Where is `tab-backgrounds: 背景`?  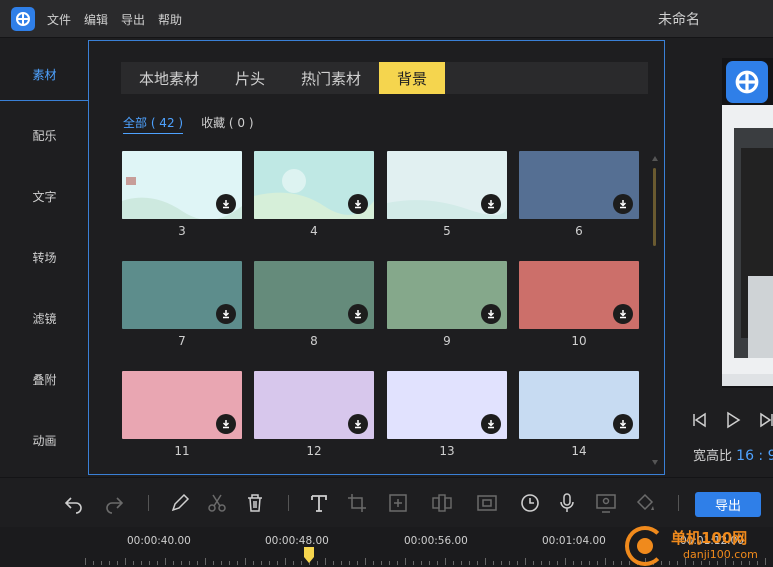
tab-backgrounds: 背景 is located at coordinates (412, 78).